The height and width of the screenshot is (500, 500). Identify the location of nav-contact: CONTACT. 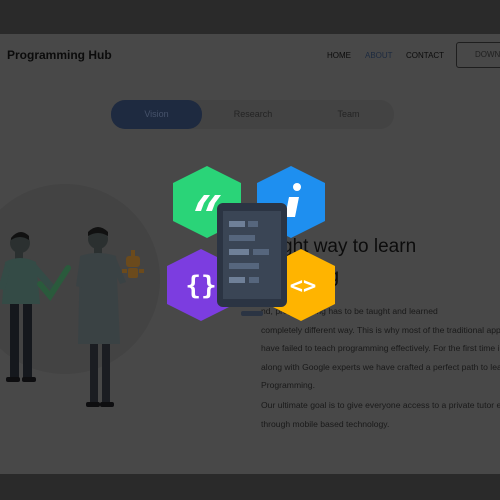
(425, 55).